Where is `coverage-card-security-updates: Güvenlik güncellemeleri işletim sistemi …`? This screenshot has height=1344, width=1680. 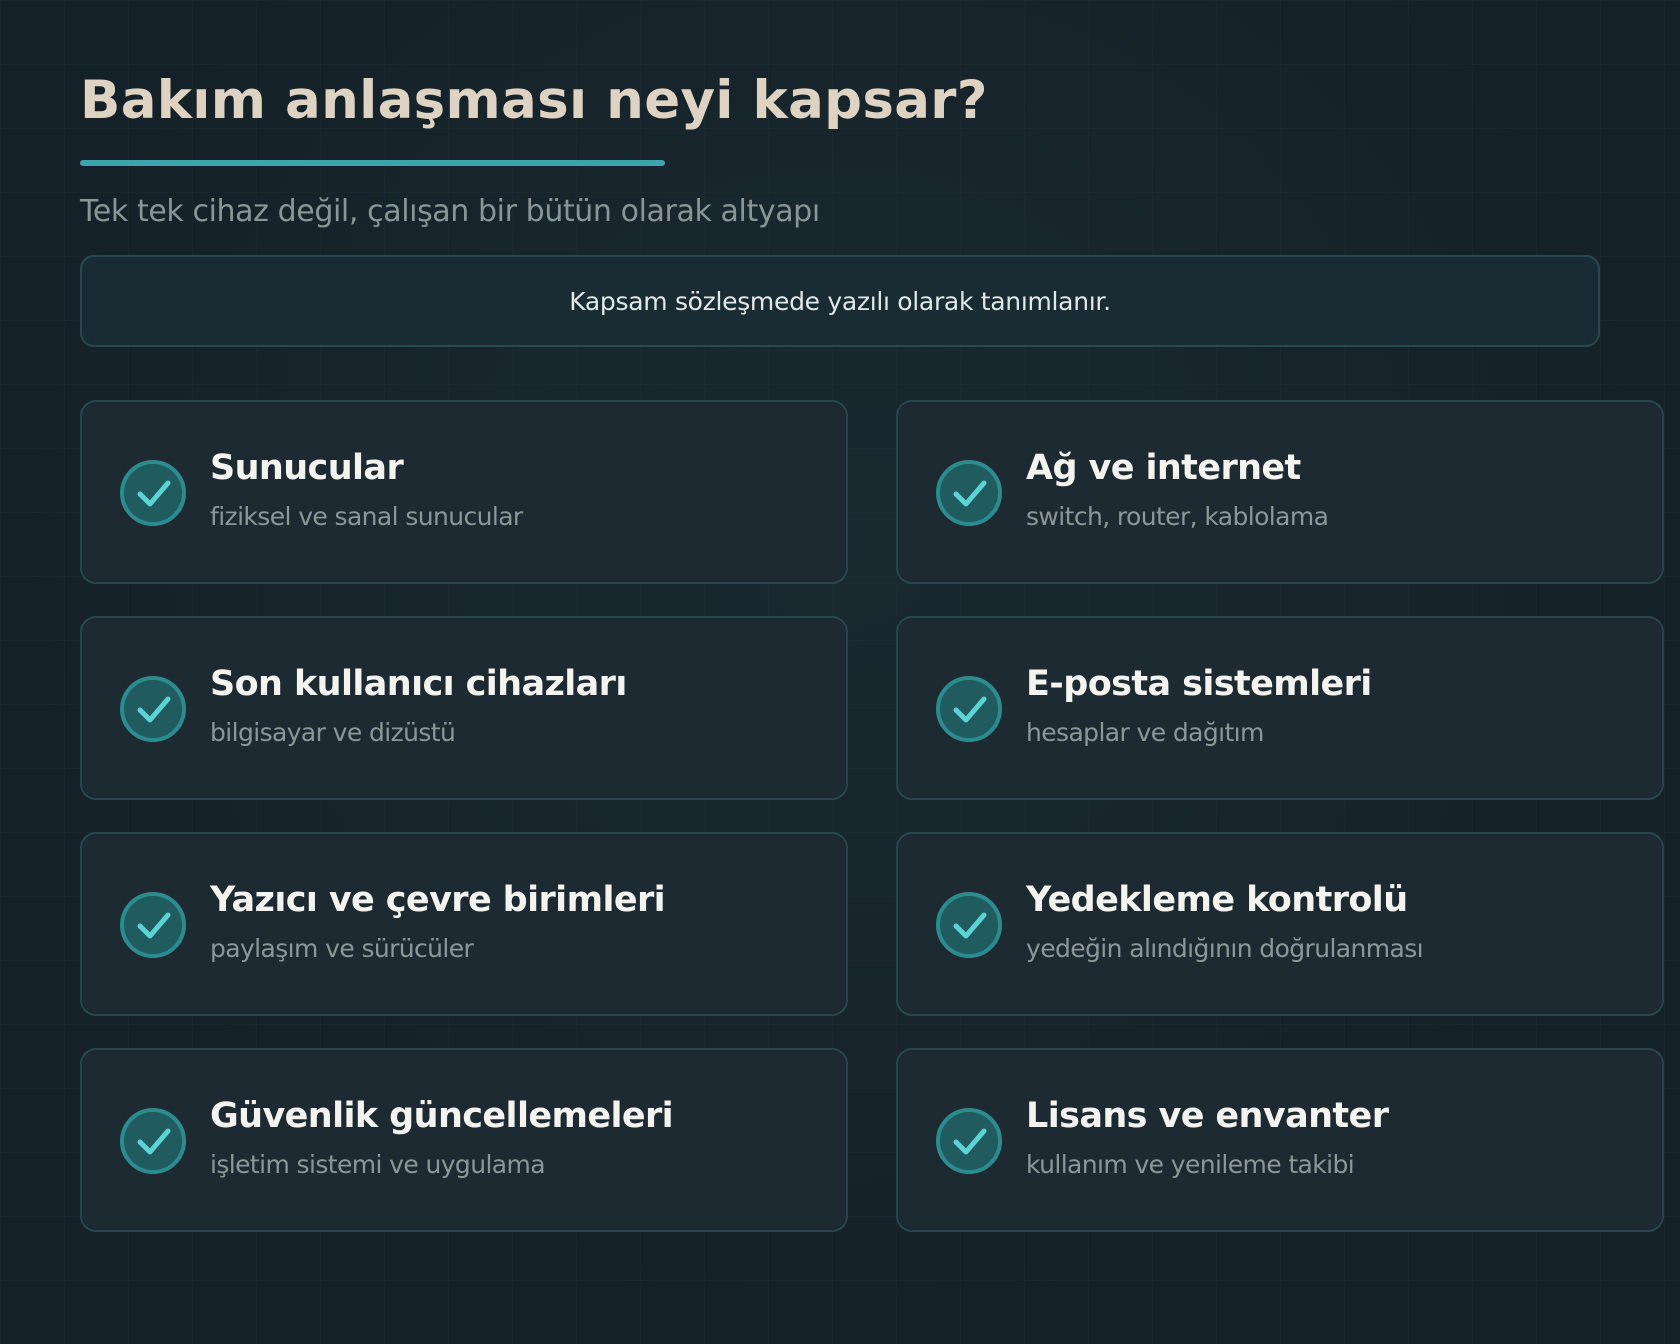 coverage-card-security-updates: Güvenlik güncellemeleri işletim sistemi … is located at coordinates (464, 1140).